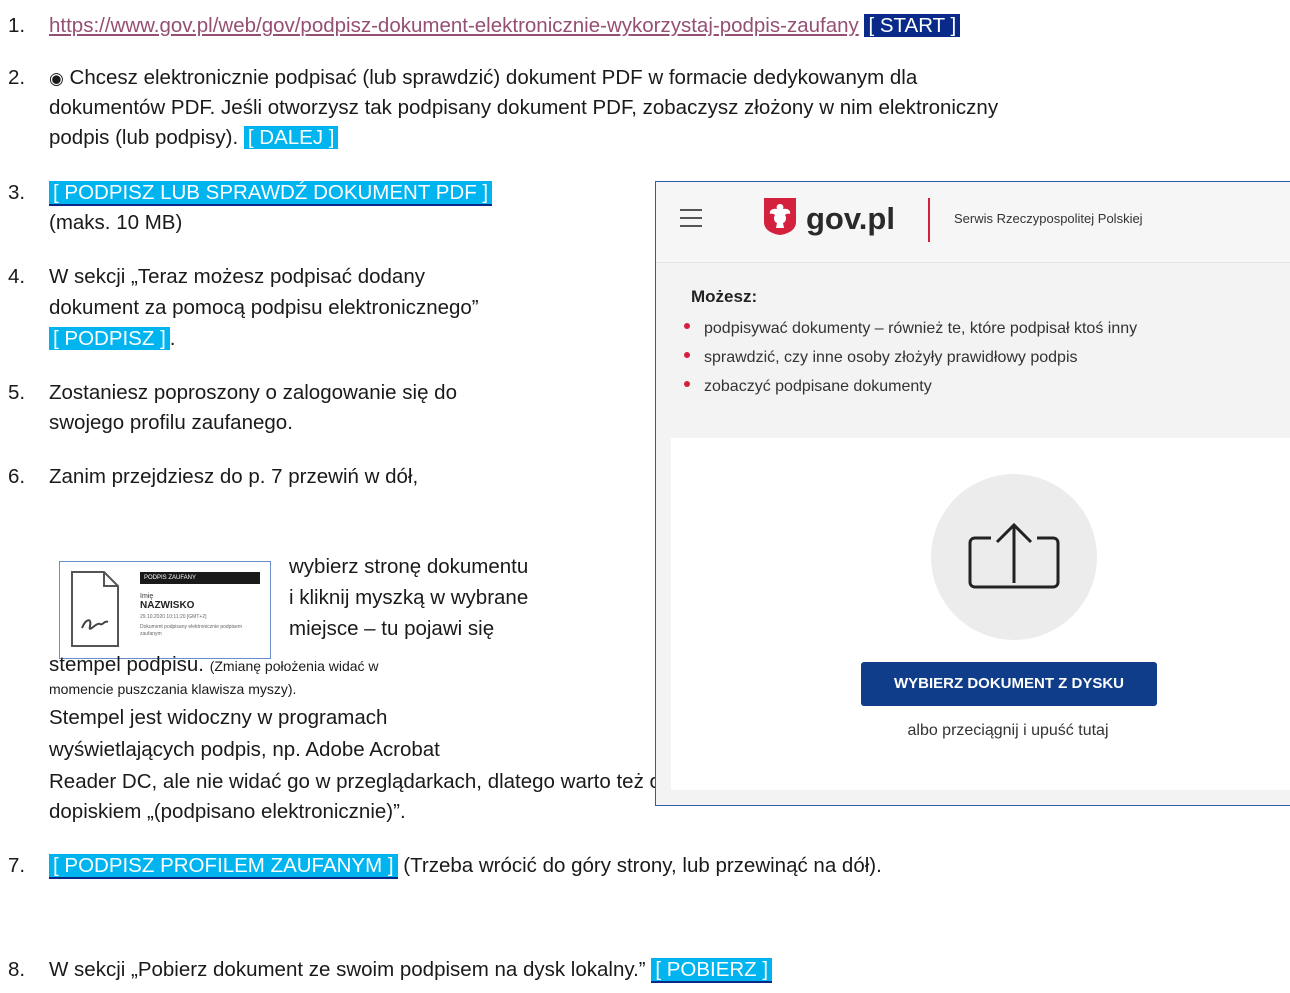  I want to click on step-number: 6., so click(17, 476).